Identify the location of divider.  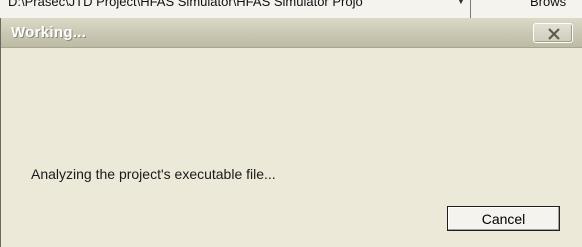
(470, 9).